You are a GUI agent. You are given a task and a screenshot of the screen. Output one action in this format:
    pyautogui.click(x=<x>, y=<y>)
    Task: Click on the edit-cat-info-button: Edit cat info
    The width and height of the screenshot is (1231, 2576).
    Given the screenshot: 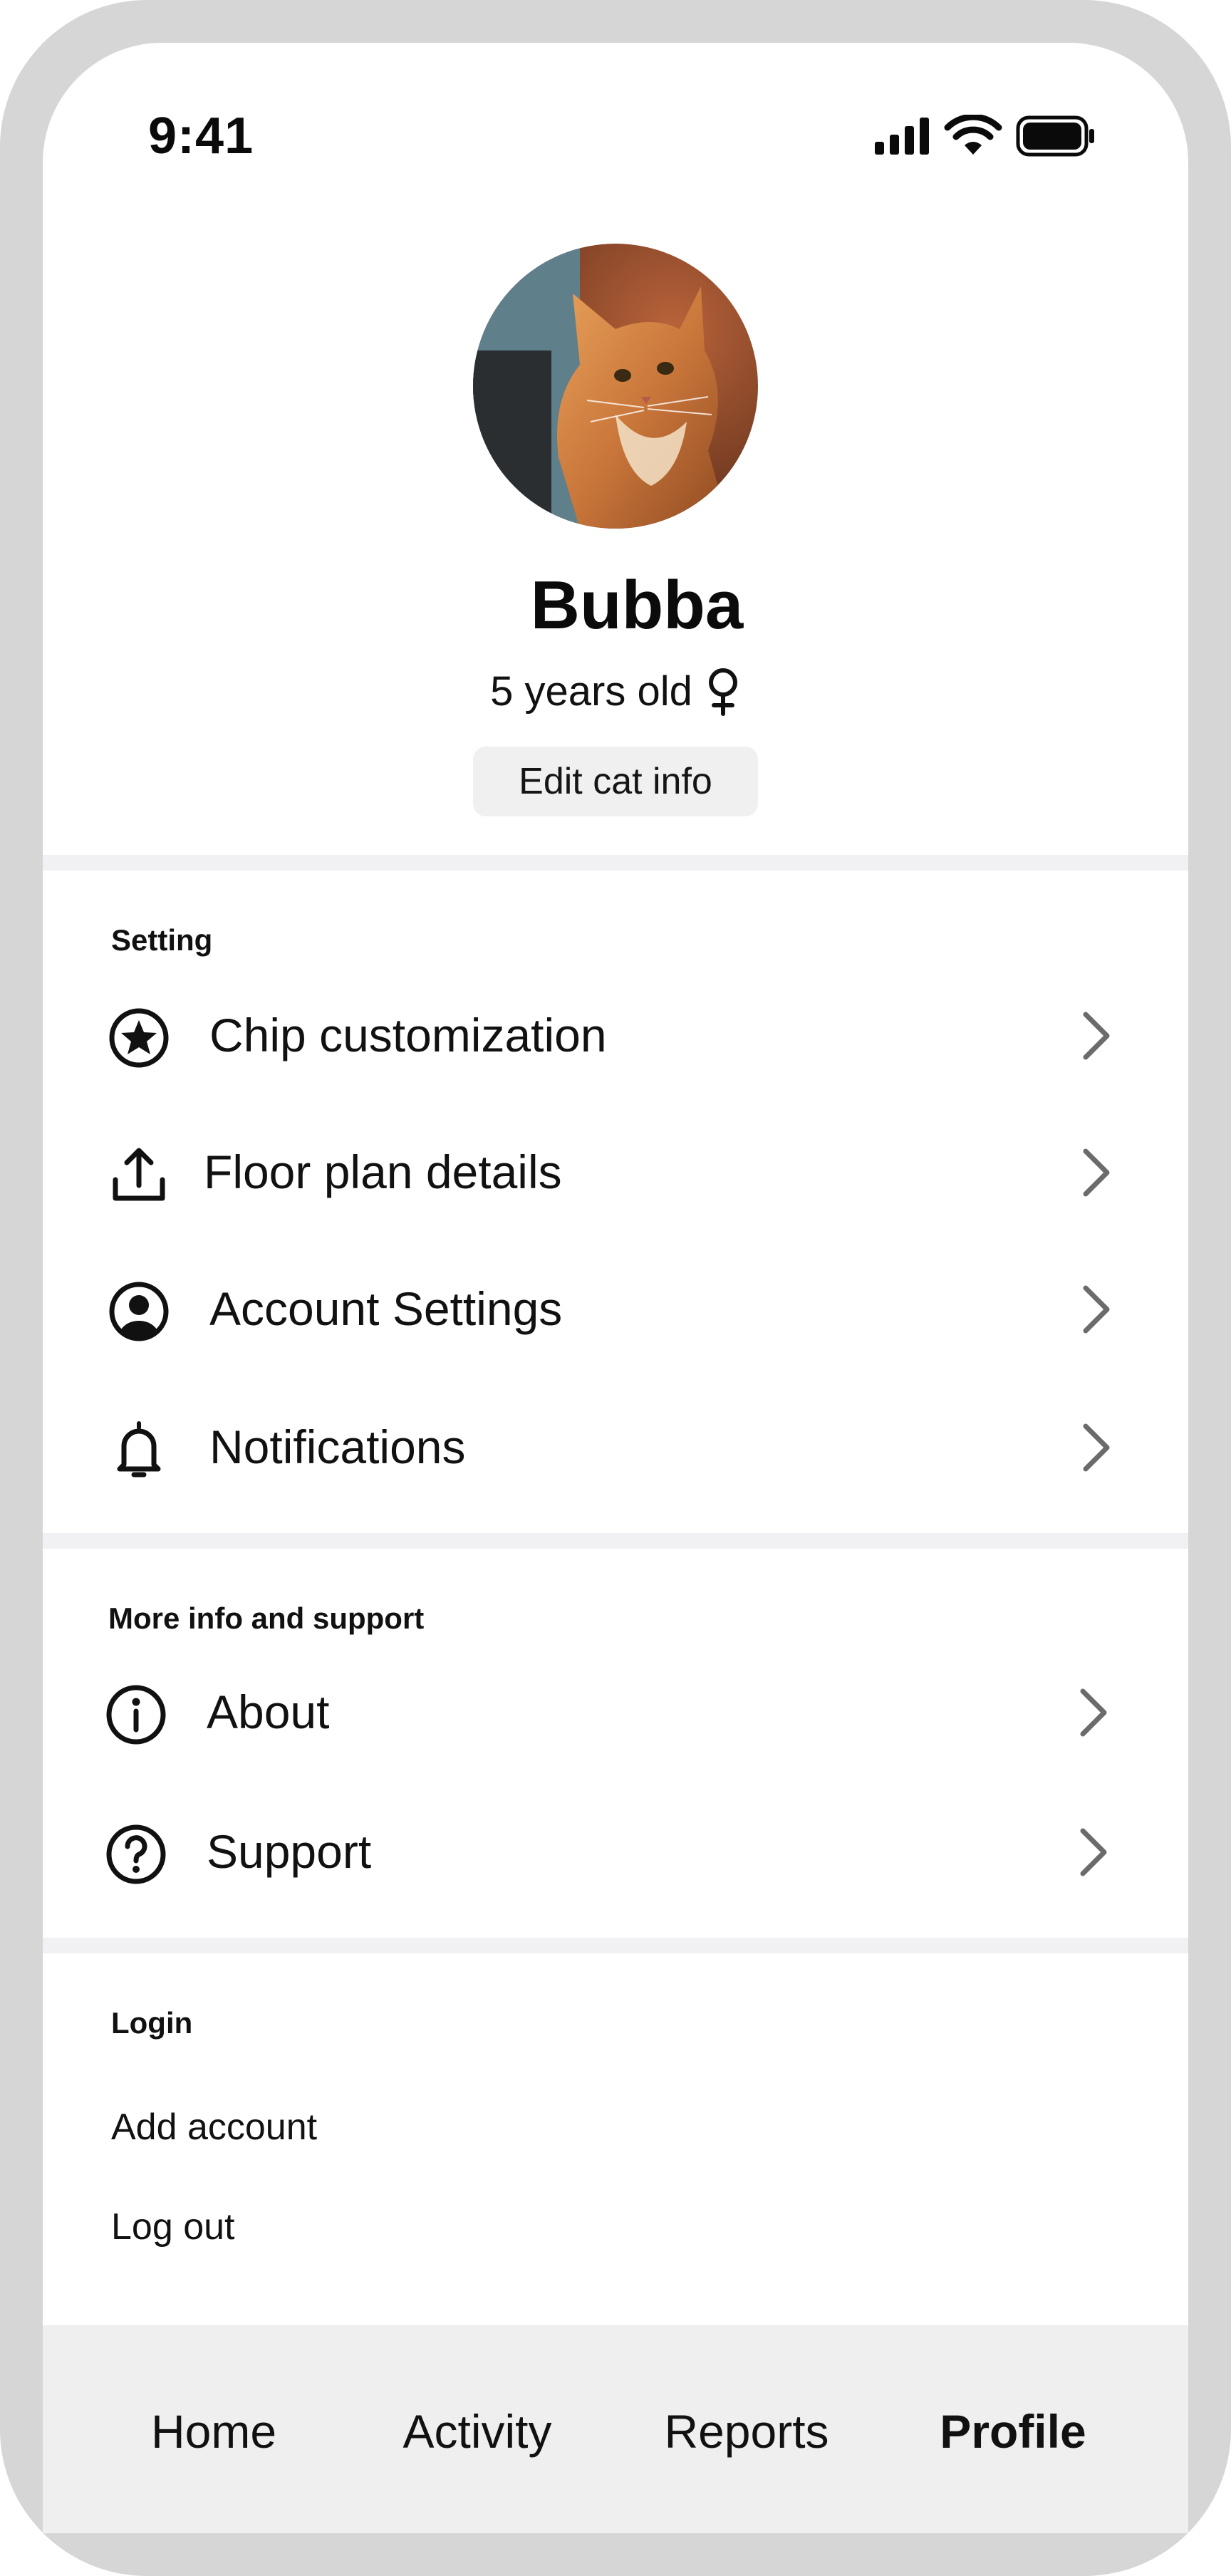 What is the action you would take?
    pyautogui.click(x=615, y=781)
    